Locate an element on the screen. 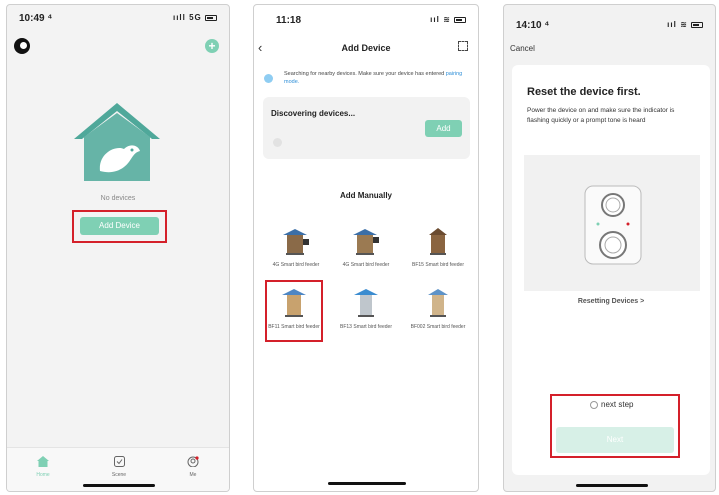 Image resolution: width=719 pixels, height=495 pixels. tab-bar: Home Scene Me is located at coordinates (118, 469).